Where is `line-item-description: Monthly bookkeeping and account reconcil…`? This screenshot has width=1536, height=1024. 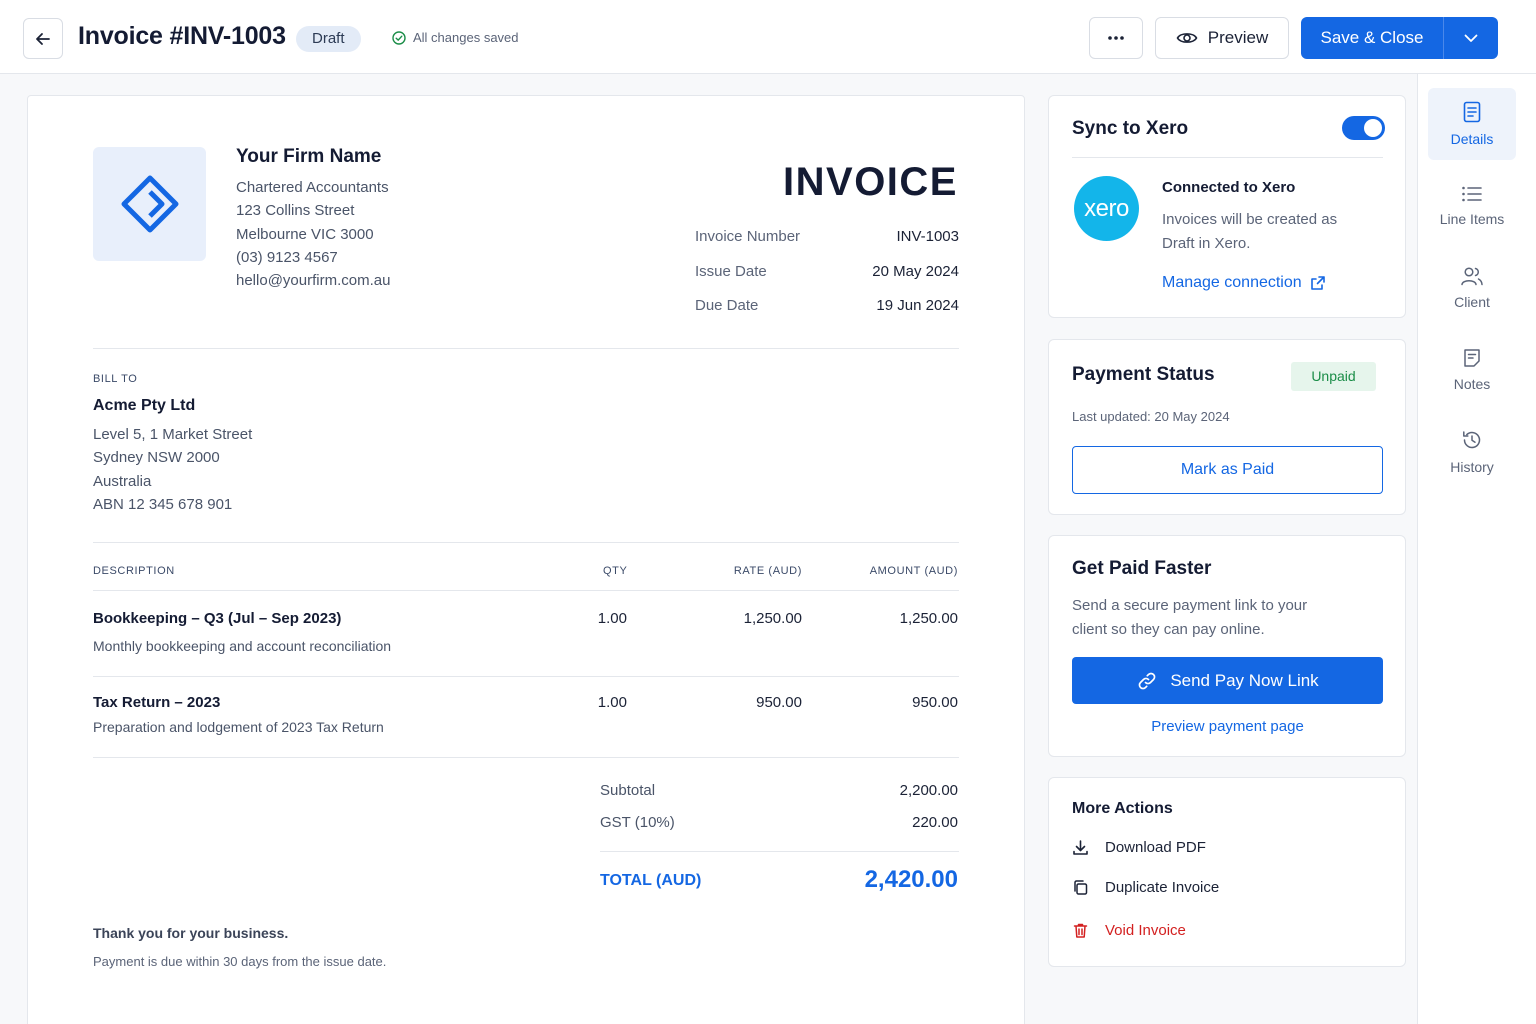
line-item-description: Monthly bookkeeping and account reconcil… is located at coordinates (242, 646).